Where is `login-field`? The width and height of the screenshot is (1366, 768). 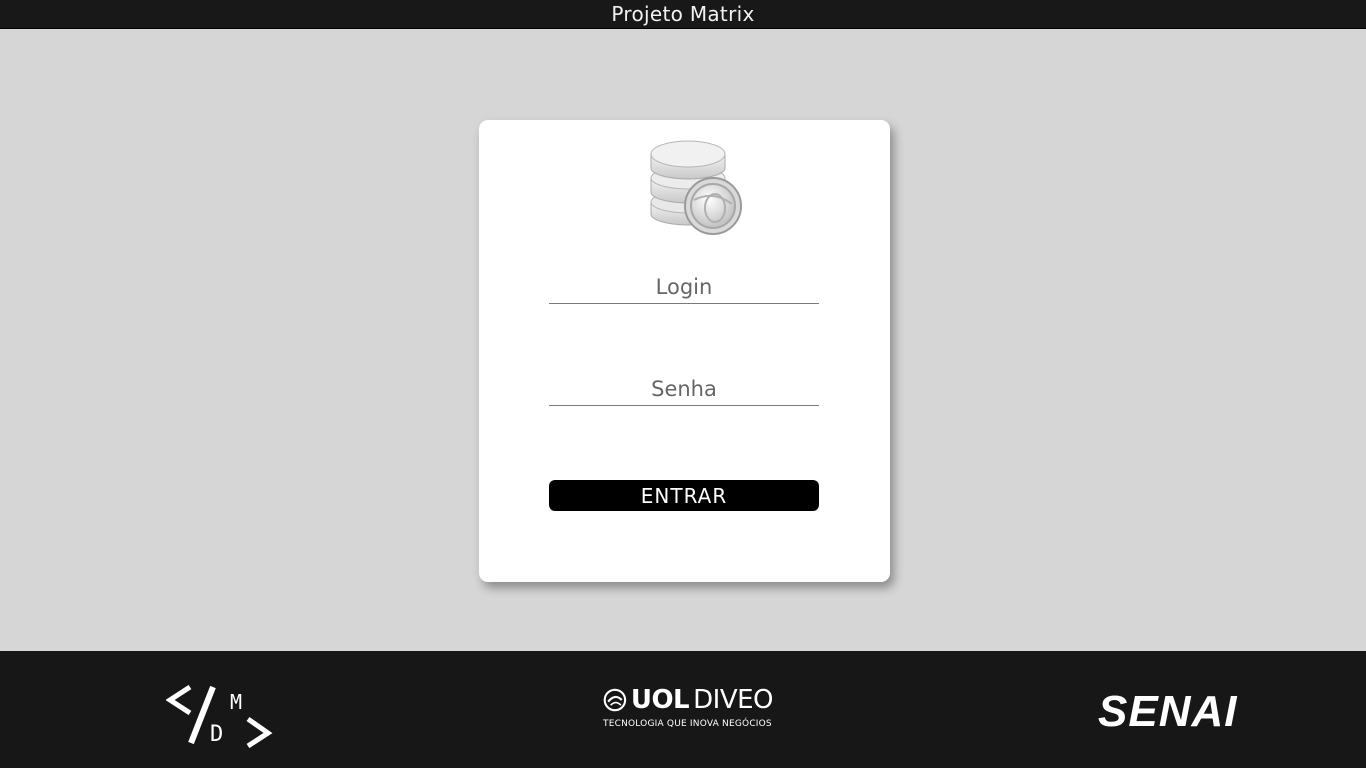
login-field is located at coordinates (684, 289).